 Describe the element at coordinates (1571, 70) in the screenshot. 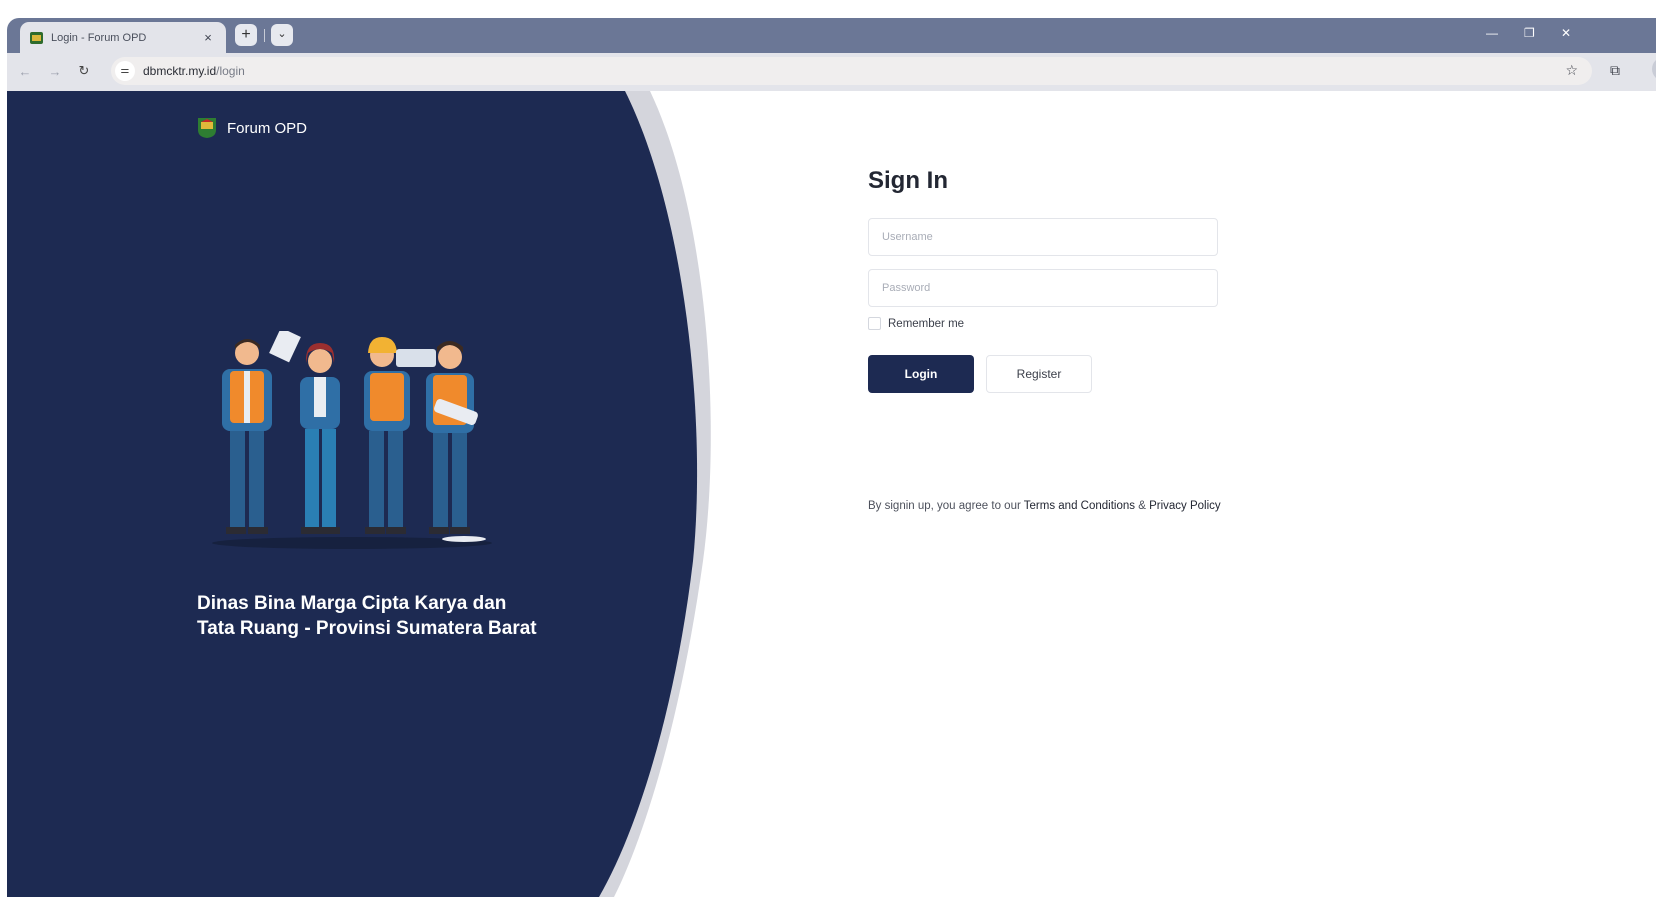

I see `star-icon: ☆` at that location.